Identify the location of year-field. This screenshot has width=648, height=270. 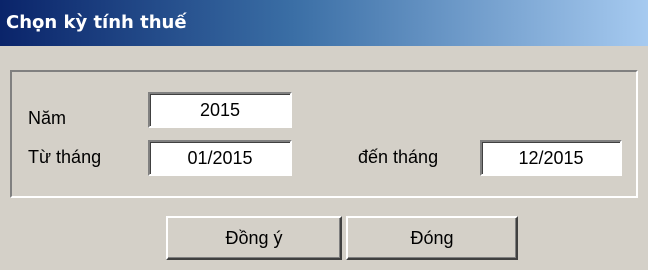
(220, 110).